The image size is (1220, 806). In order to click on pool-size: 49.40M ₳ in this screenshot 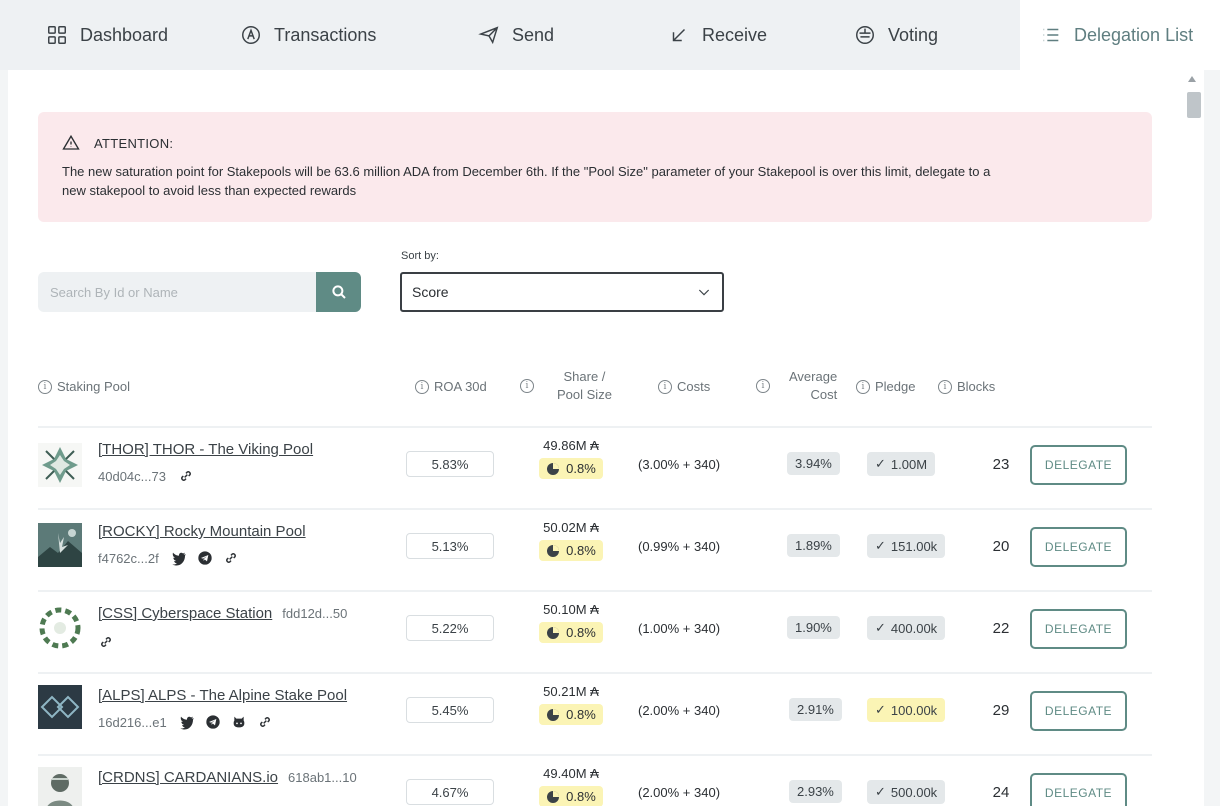, I will do `click(571, 773)`.